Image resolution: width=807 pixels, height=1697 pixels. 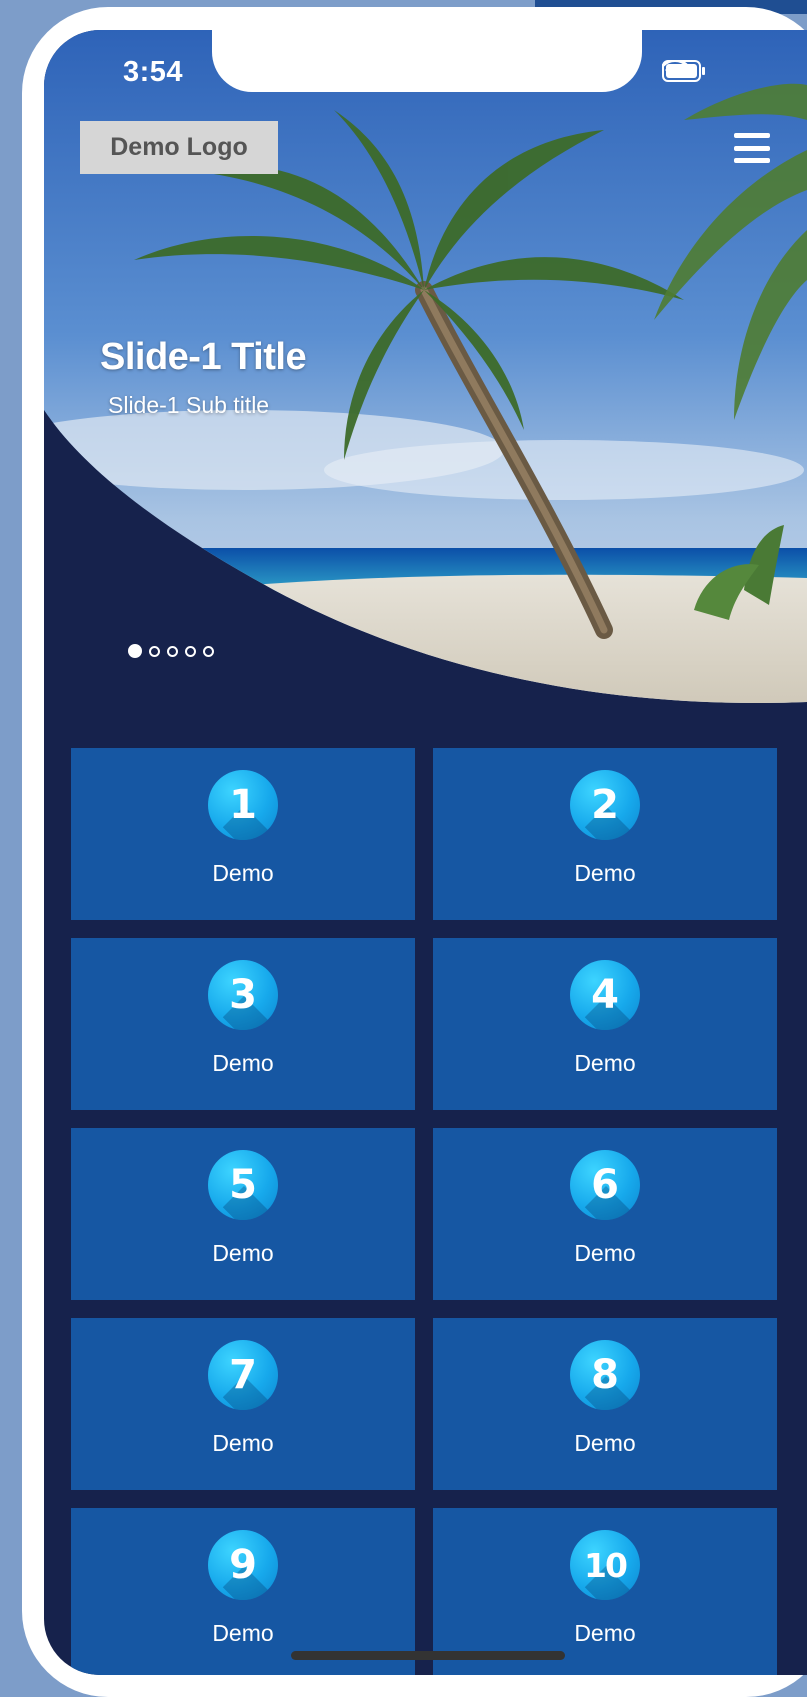 I want to click on number-badge-icon: 4, so click(x=605, y=995).